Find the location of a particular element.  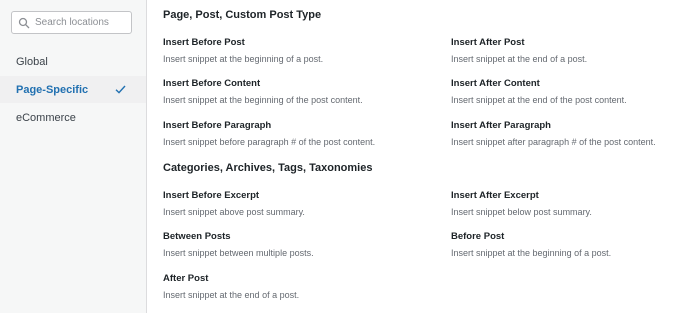

section-title: Page, Post, Custom Post Type is located at coordinates (242, 15).